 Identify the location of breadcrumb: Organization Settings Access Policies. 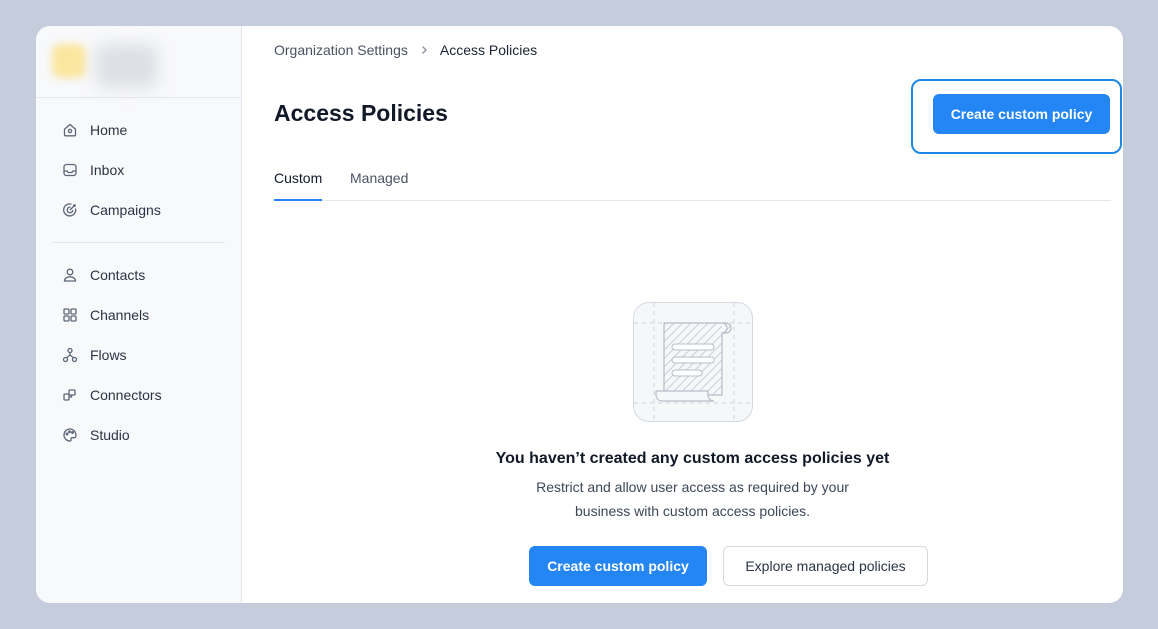
(405, 50).